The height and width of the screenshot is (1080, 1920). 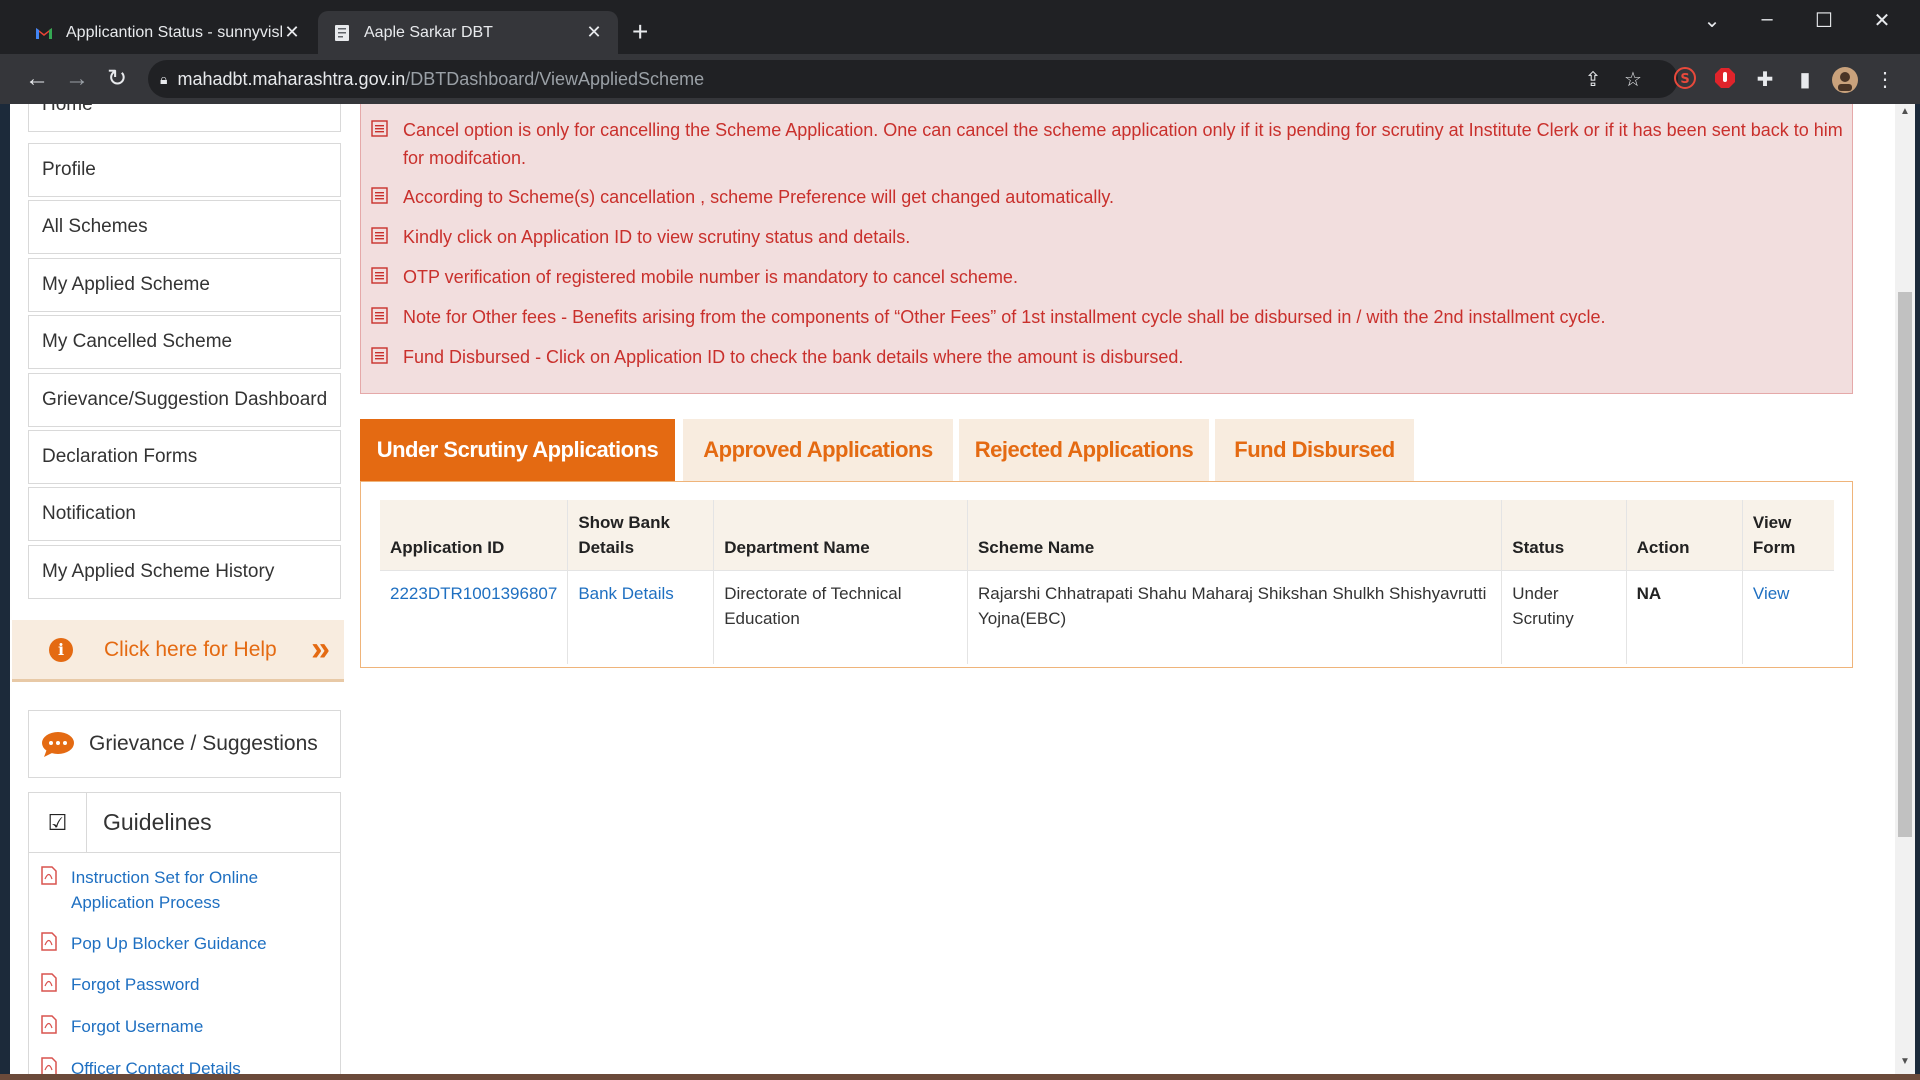 I want to click on view-form-link: View, so click(x=1771, y=593).